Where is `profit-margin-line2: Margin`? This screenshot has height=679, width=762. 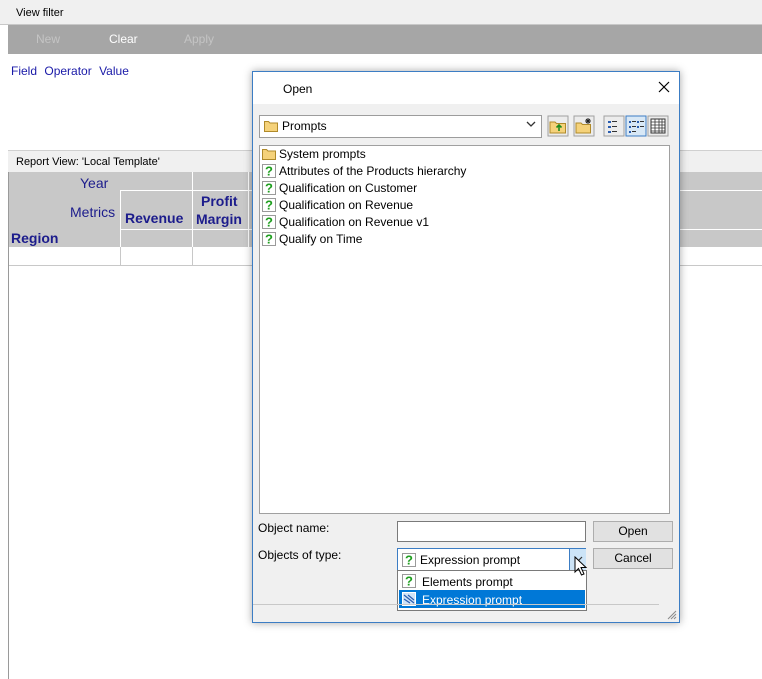
profit-margin-line2: Margin is located at coordinates (219, 219).